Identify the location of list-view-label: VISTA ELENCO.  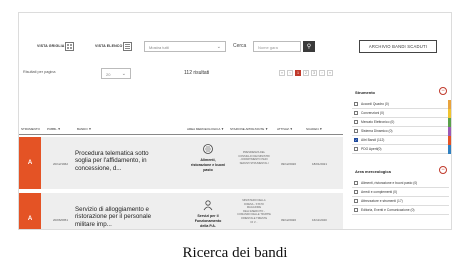
(108, 46).